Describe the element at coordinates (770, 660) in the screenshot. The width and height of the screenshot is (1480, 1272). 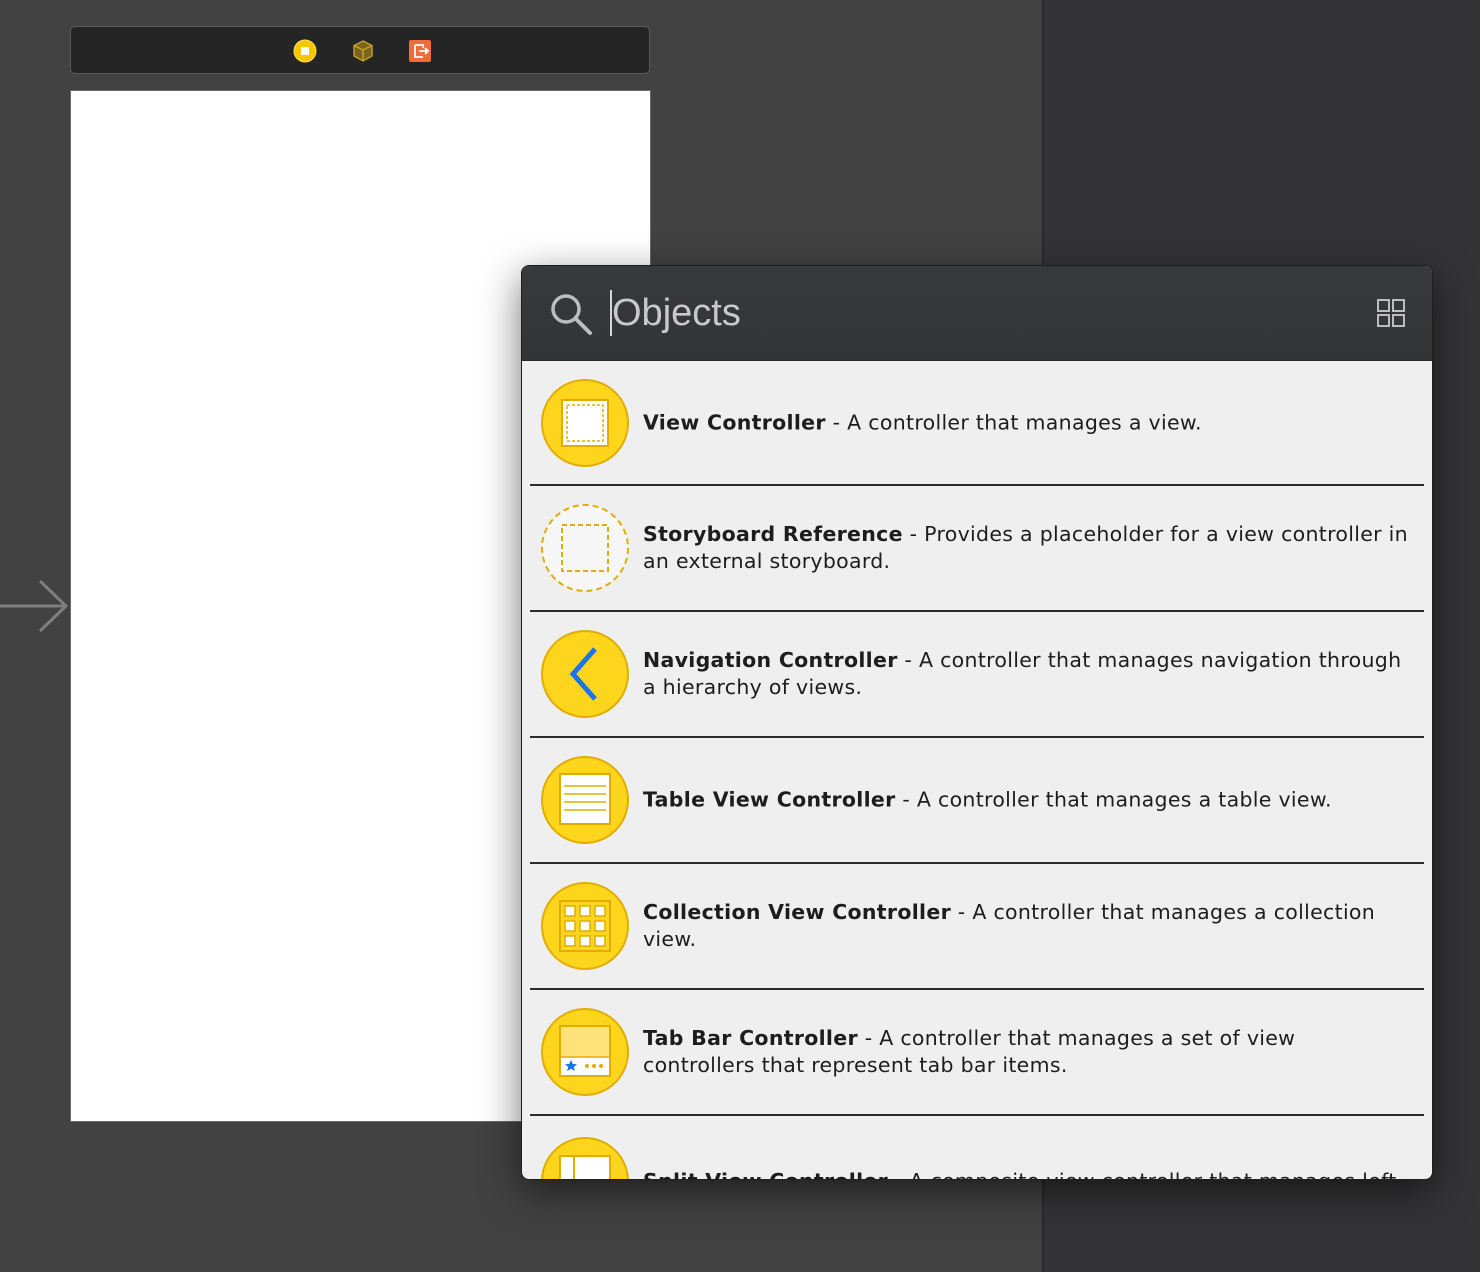
I see `item-title: Navigation Controller` at that location.